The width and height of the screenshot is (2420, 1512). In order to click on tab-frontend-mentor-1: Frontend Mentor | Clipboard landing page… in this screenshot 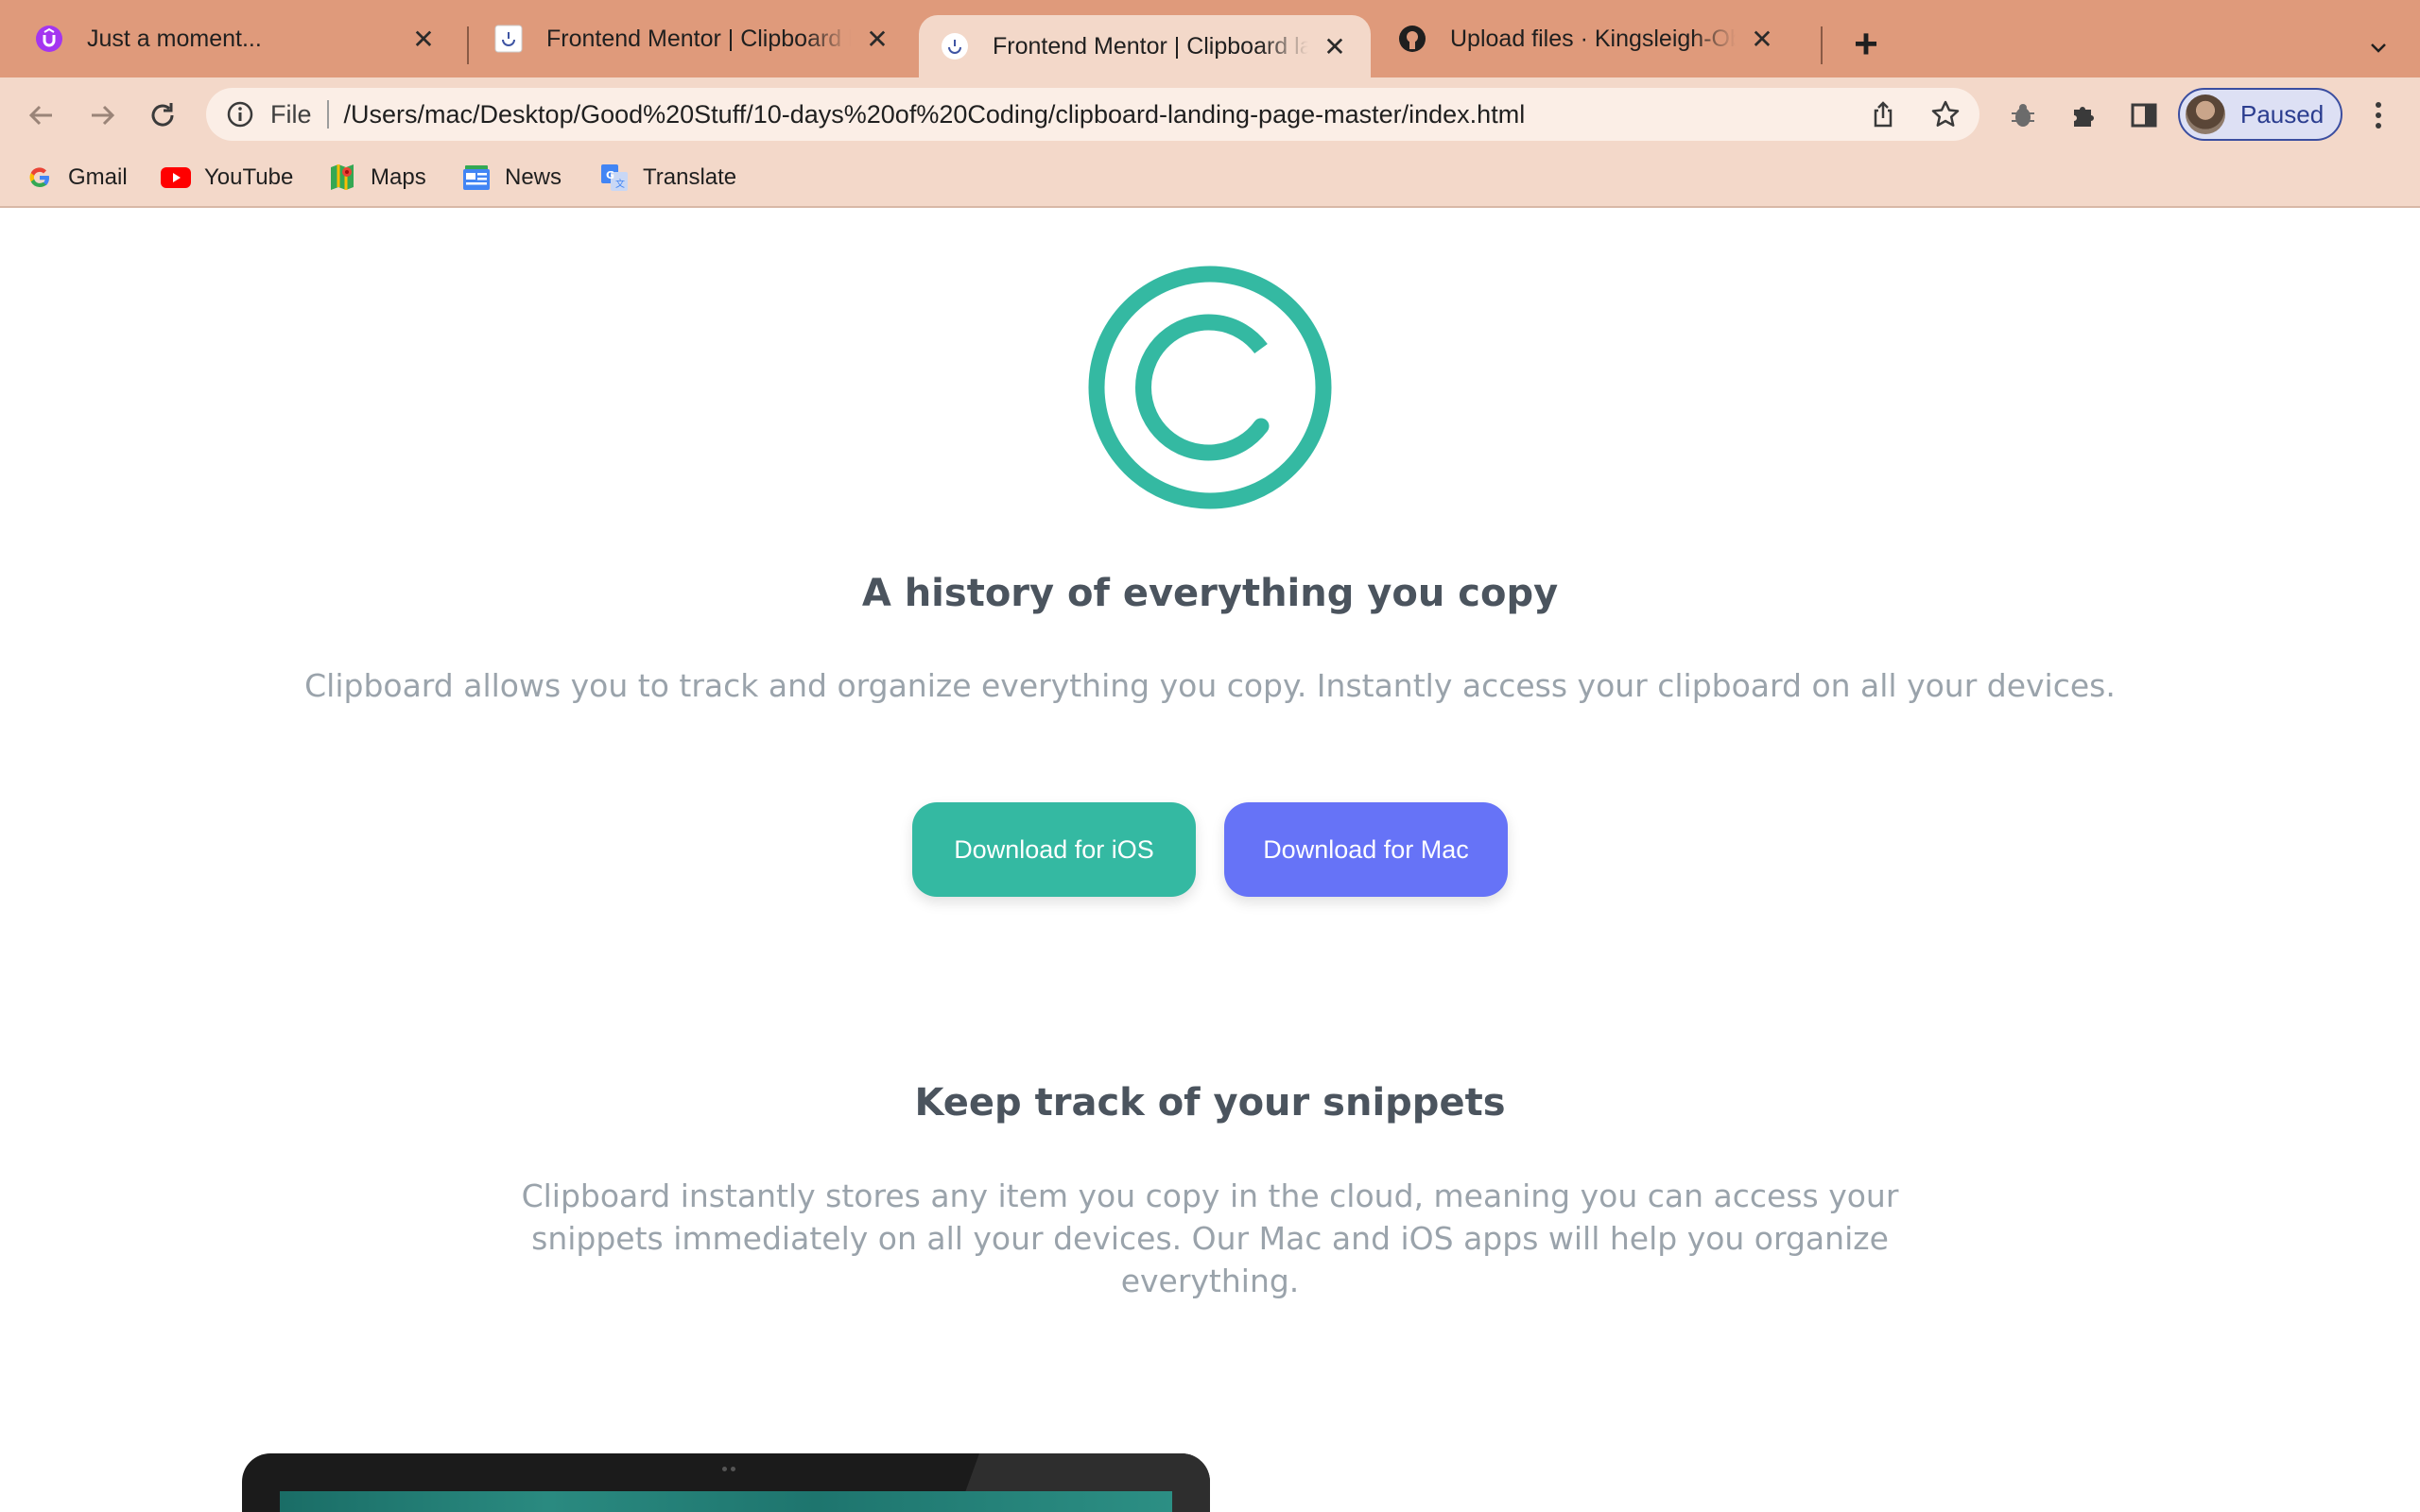, I will do `click(693, 38)`.